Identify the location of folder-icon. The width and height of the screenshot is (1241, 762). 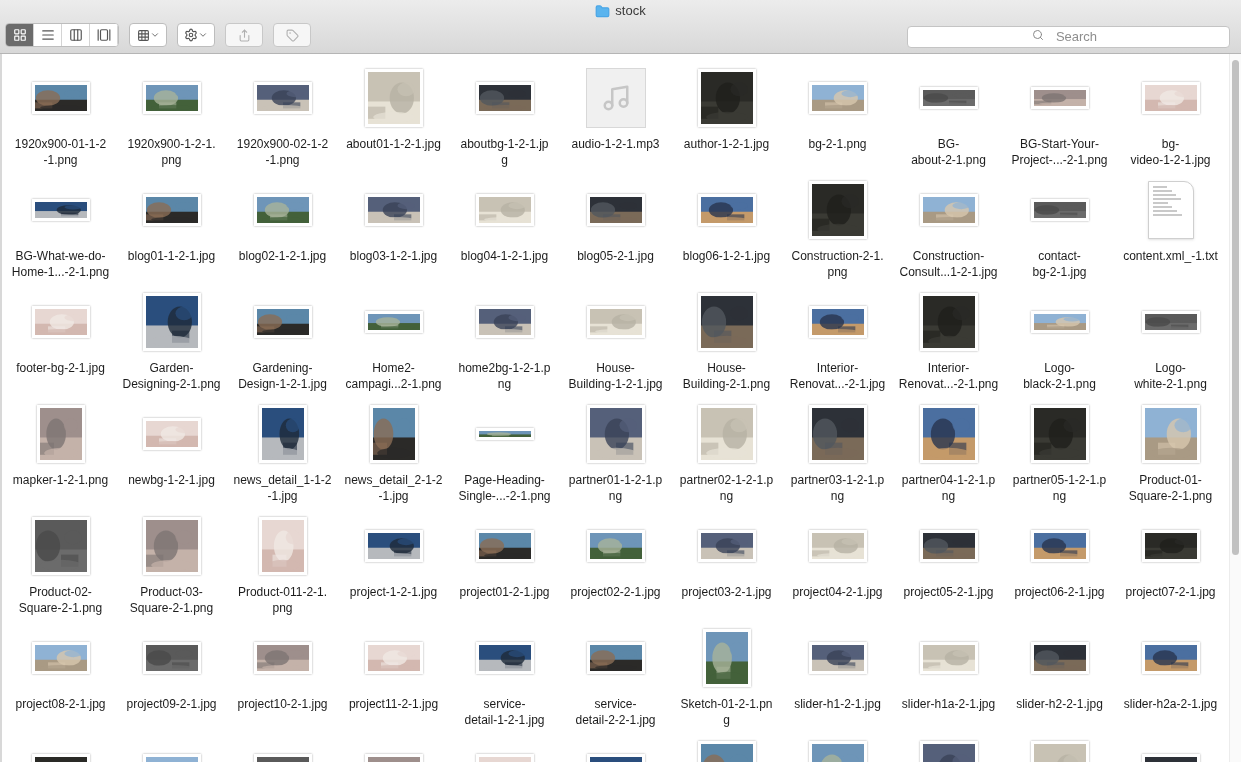
(603, 11).